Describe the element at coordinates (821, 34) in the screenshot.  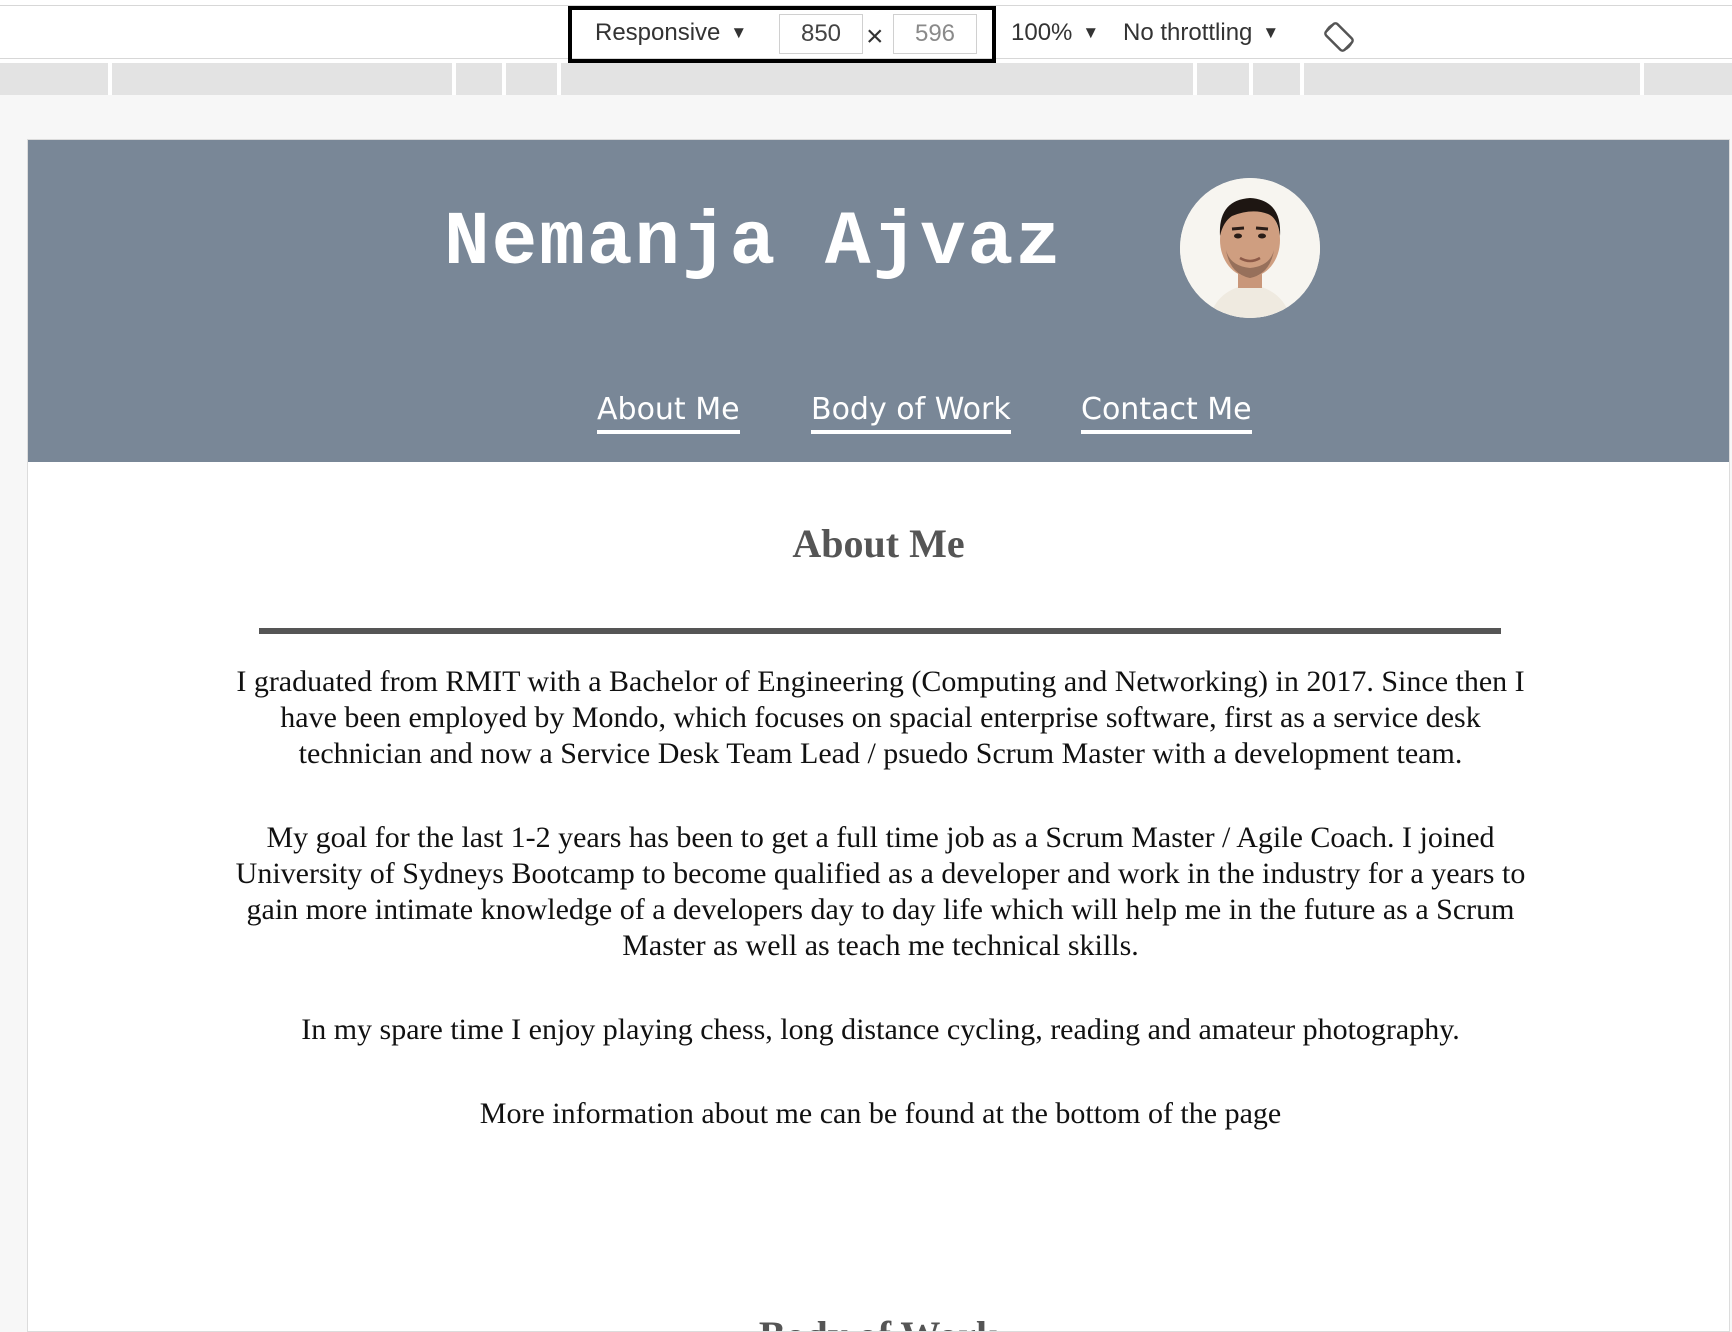
I see `viewport-width-input: 850` at that location.